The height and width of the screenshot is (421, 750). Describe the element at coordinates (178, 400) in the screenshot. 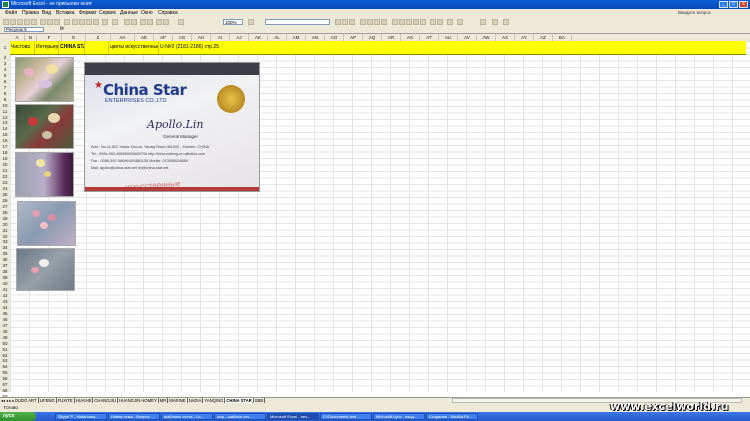

I see `tab-marine: MARINE` at that location.